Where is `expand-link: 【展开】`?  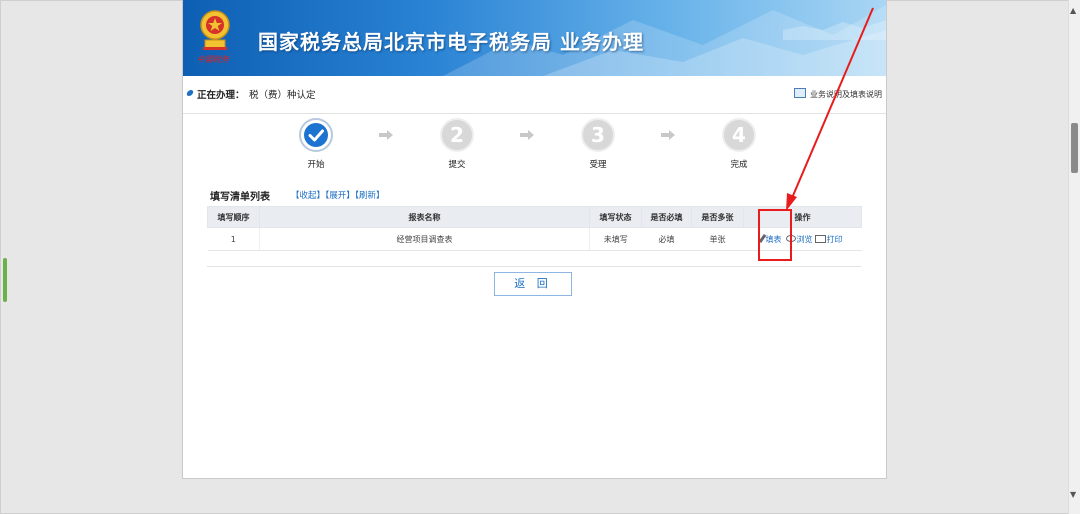
expand-link: 【展开】 is located at coordinates (340, 196).